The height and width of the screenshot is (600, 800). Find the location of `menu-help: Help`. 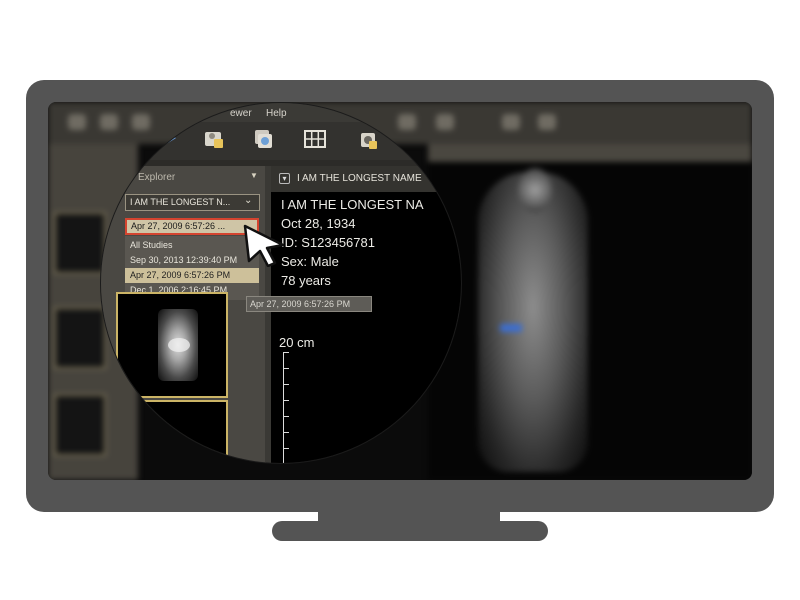

menu-help: Help is located at coordinates (276, 113).